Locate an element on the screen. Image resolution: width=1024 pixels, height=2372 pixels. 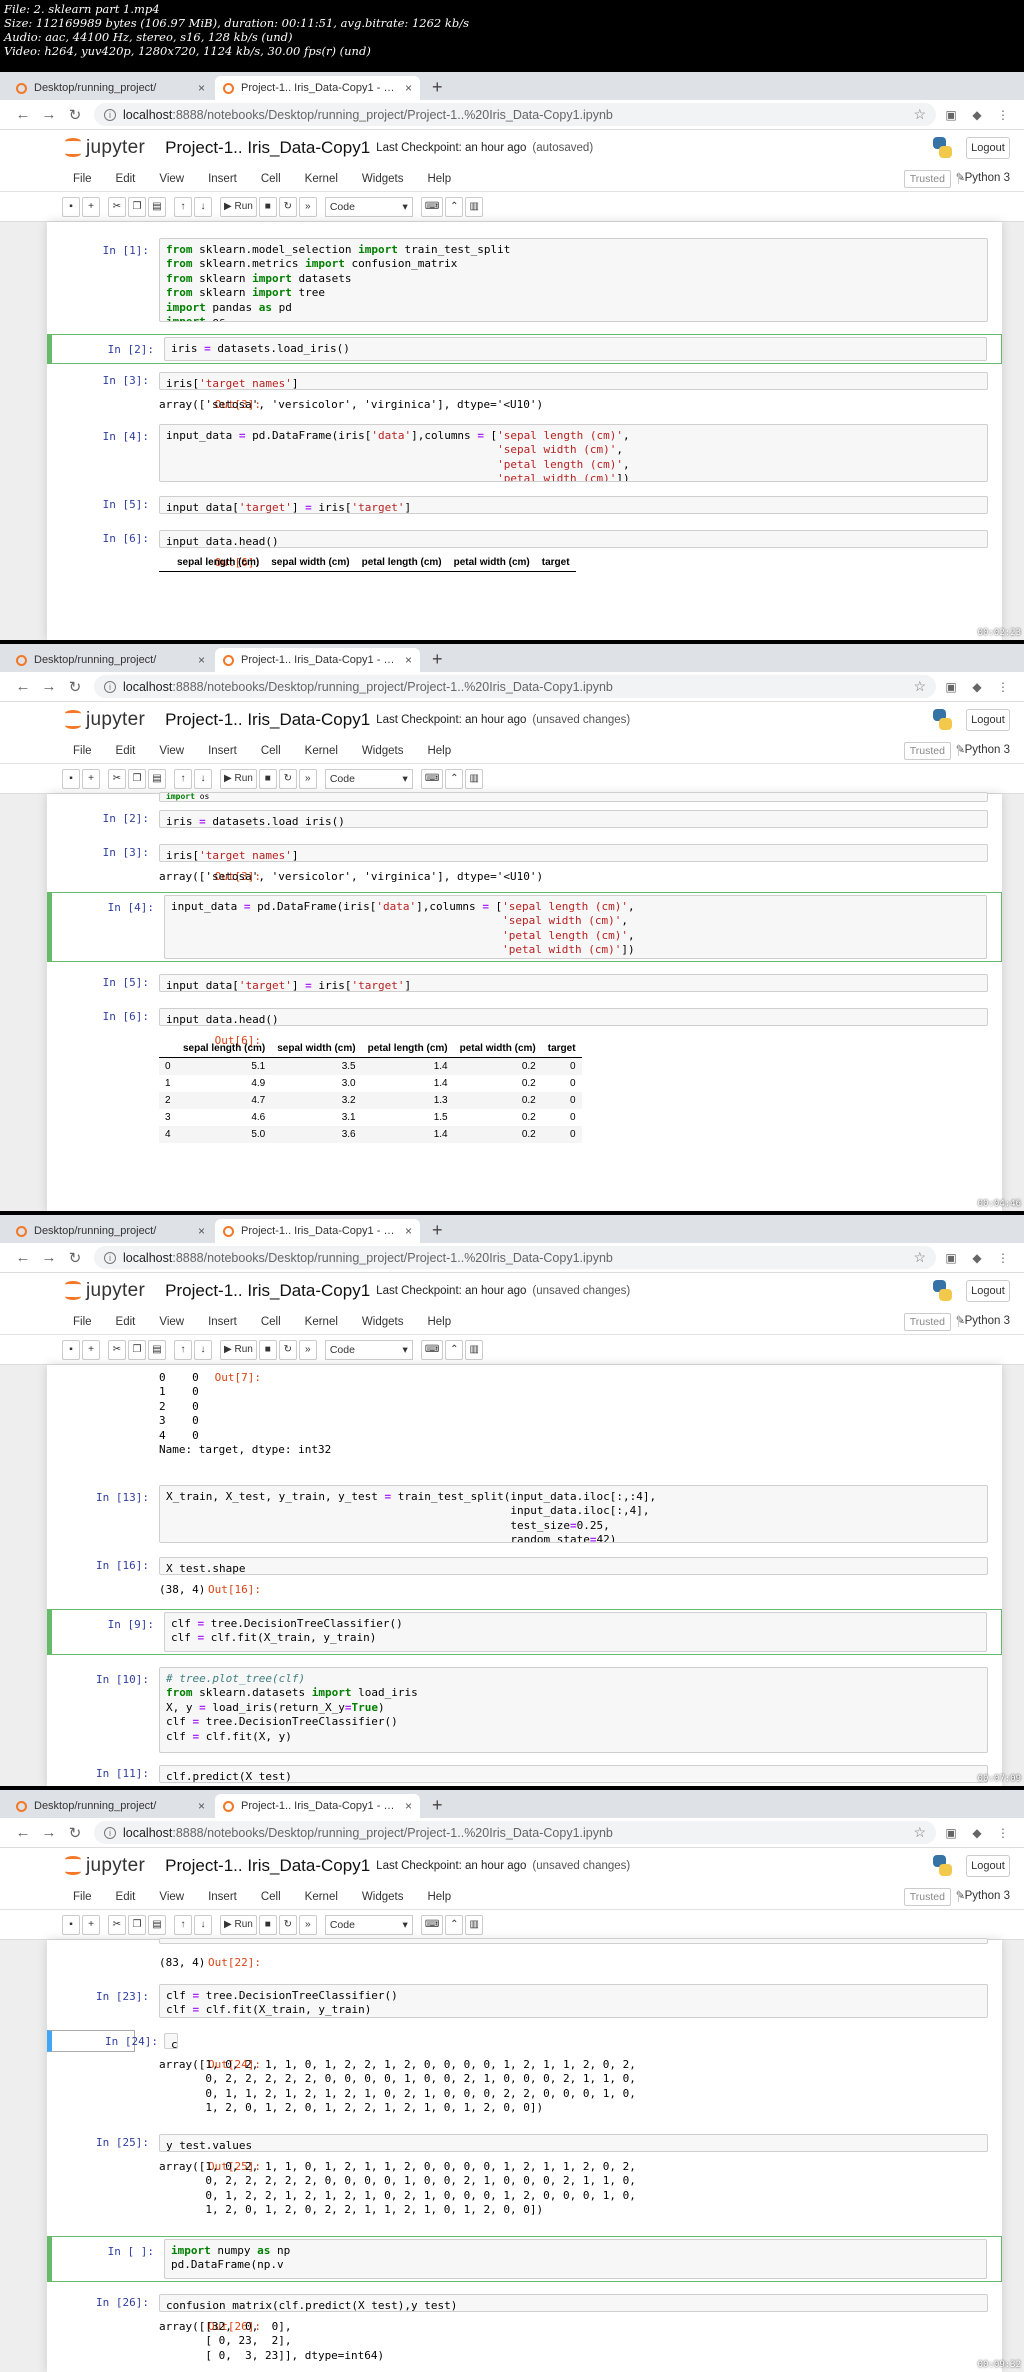
info-icon: i is located at coordinates (110, 114).